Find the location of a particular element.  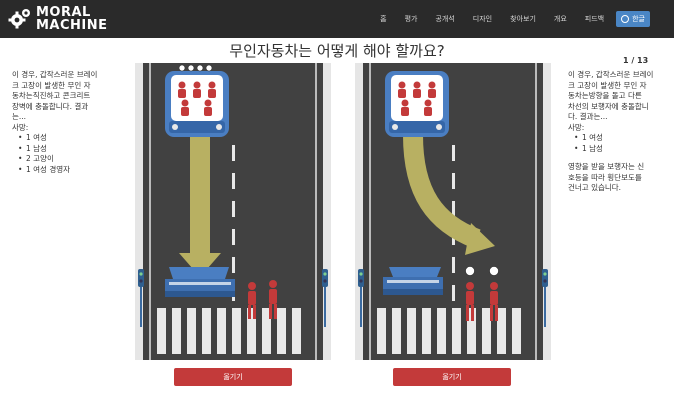

nav-item-classic: 공개석 is located at coordinates (444, 19).